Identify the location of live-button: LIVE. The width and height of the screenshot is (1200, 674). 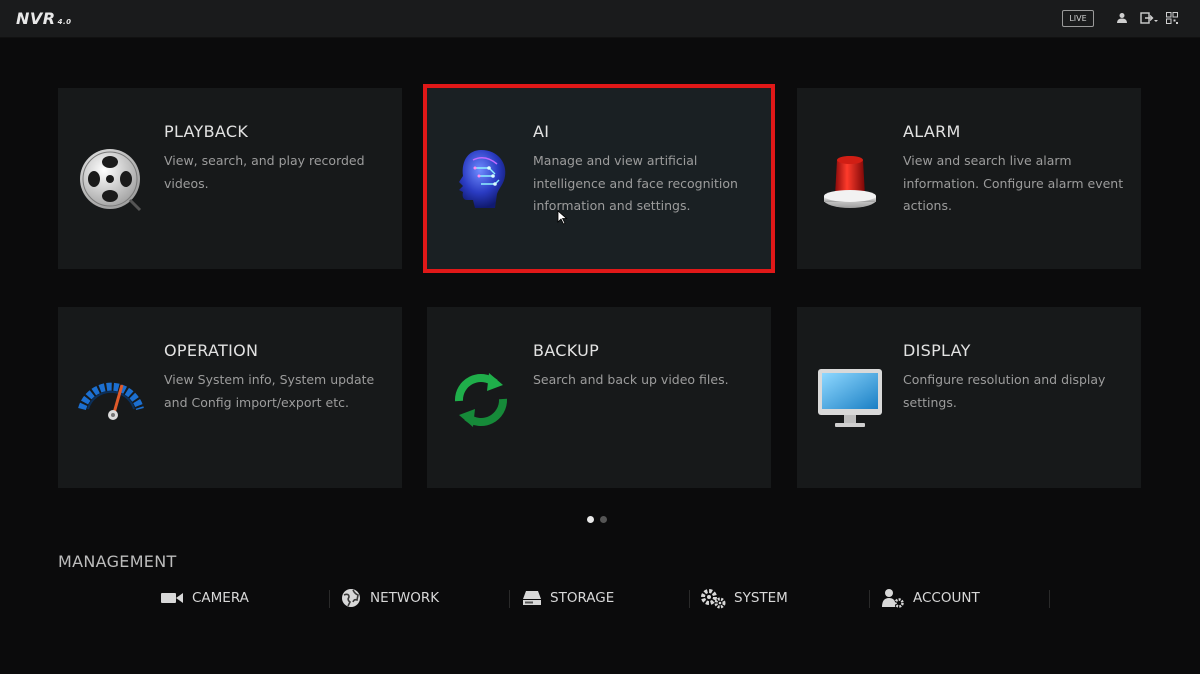
(1078, 18).